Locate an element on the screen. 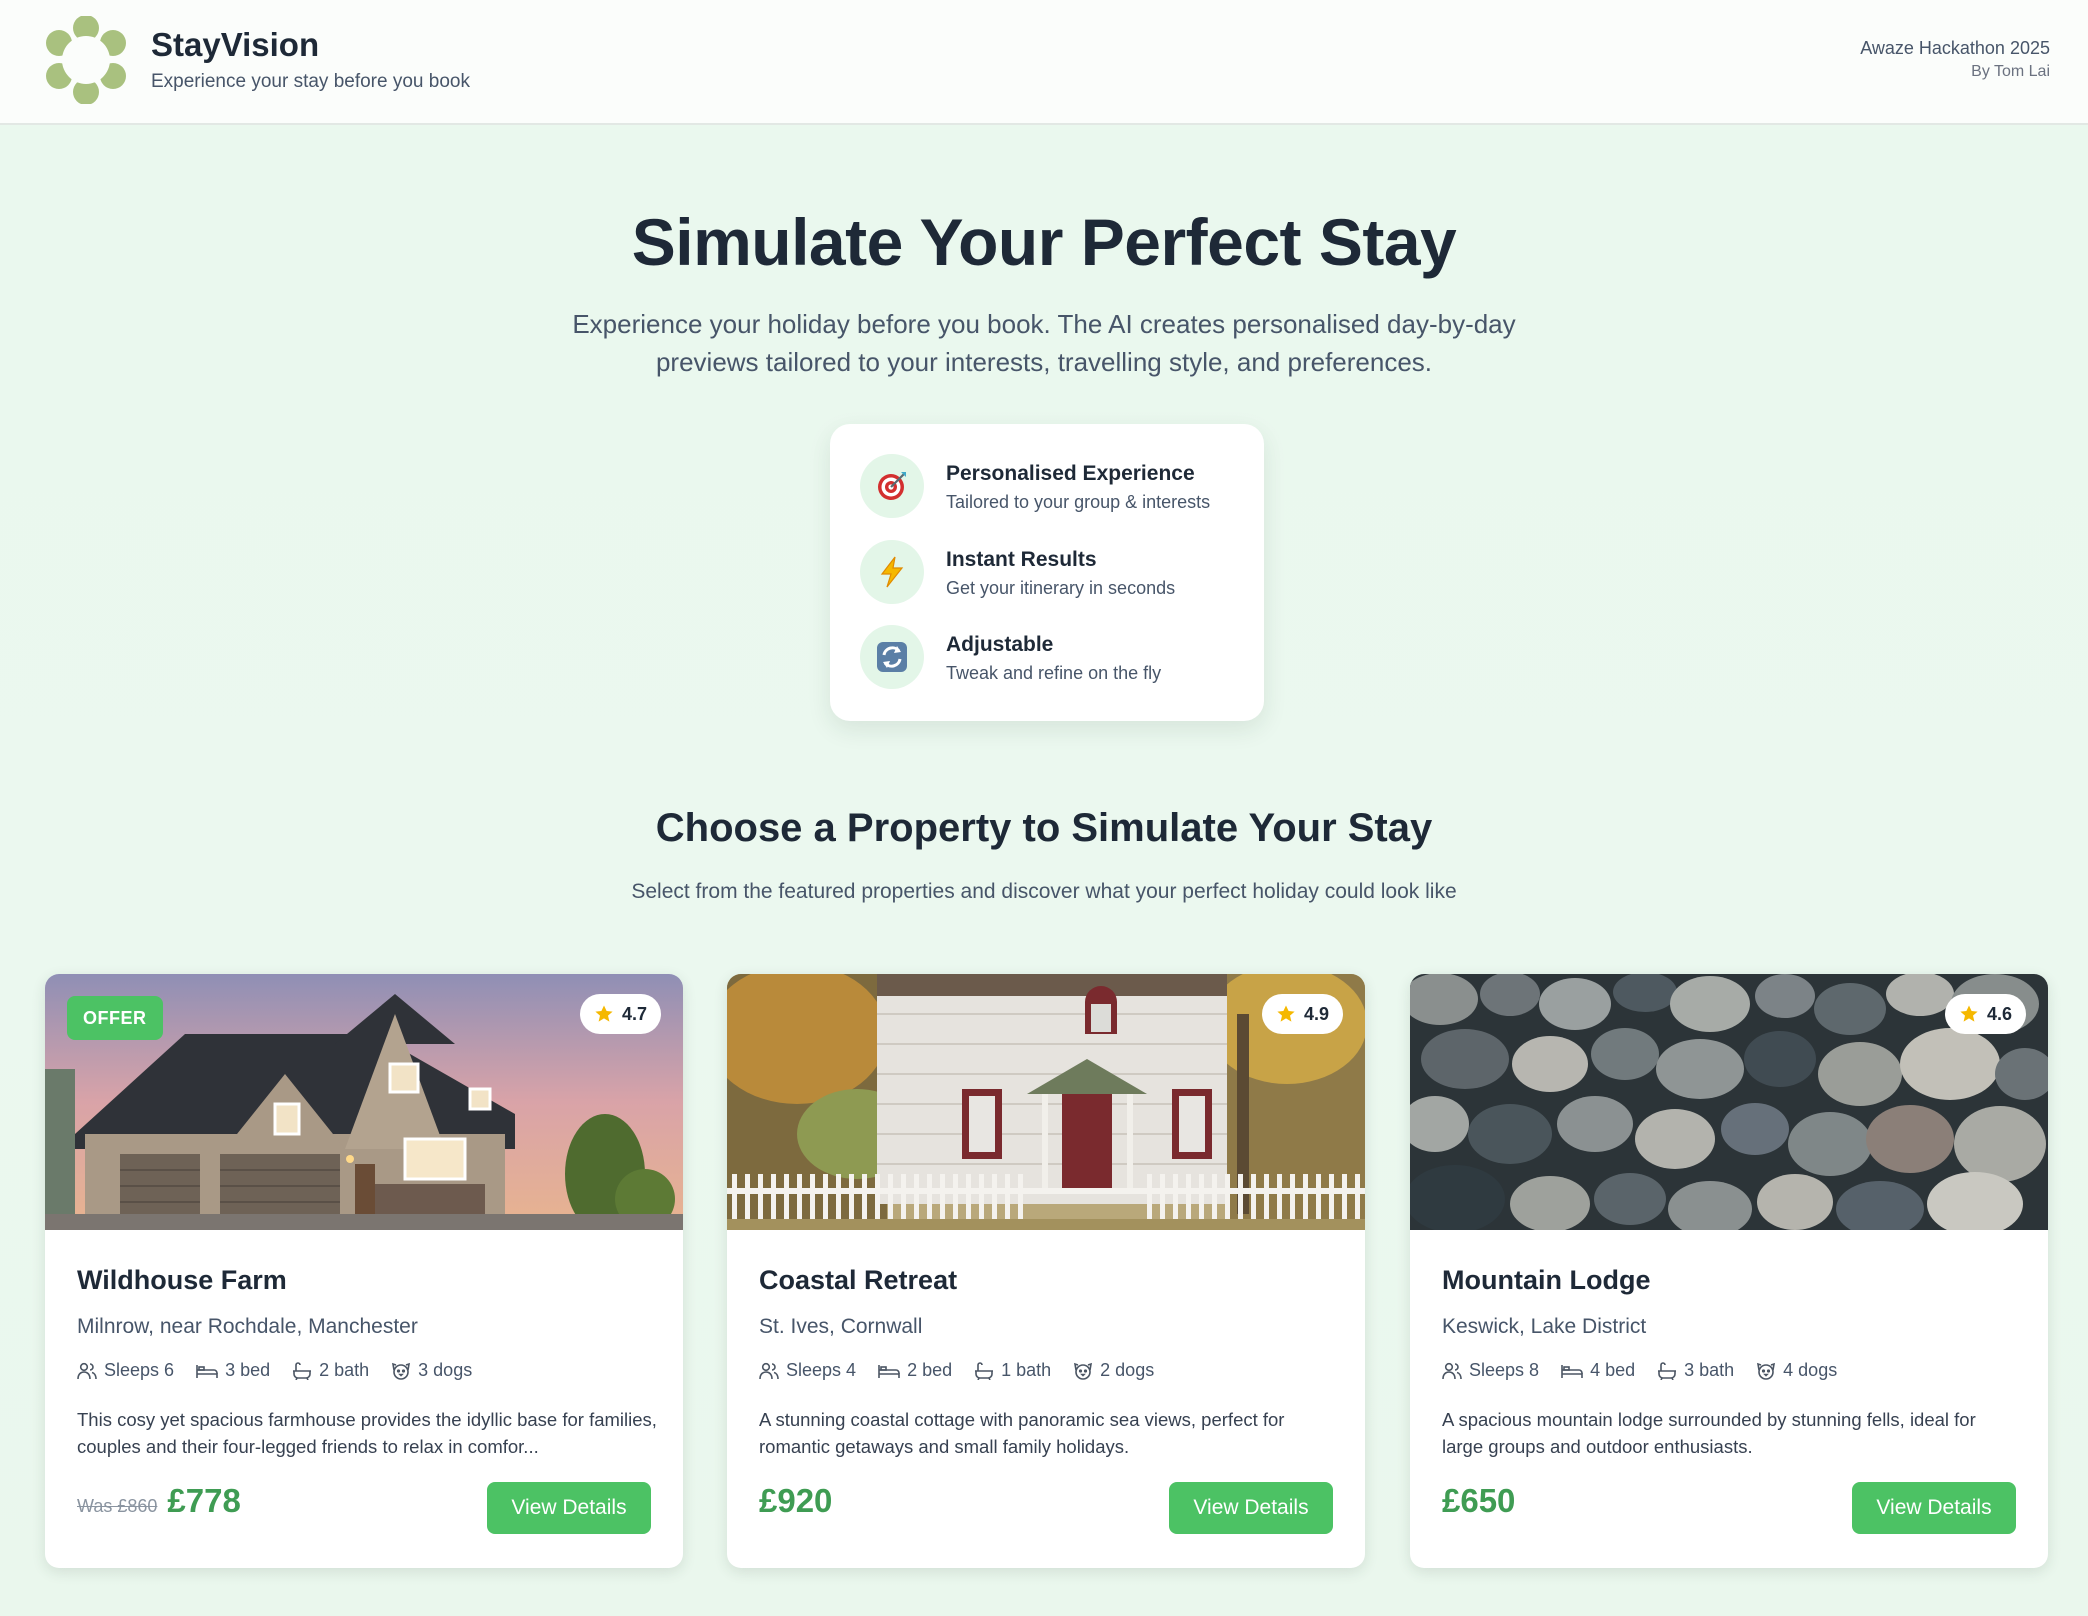 This screenshot has height=1616, width=2088. dogs-spec: 2 dogs is located at coordinates (1113, 1370).